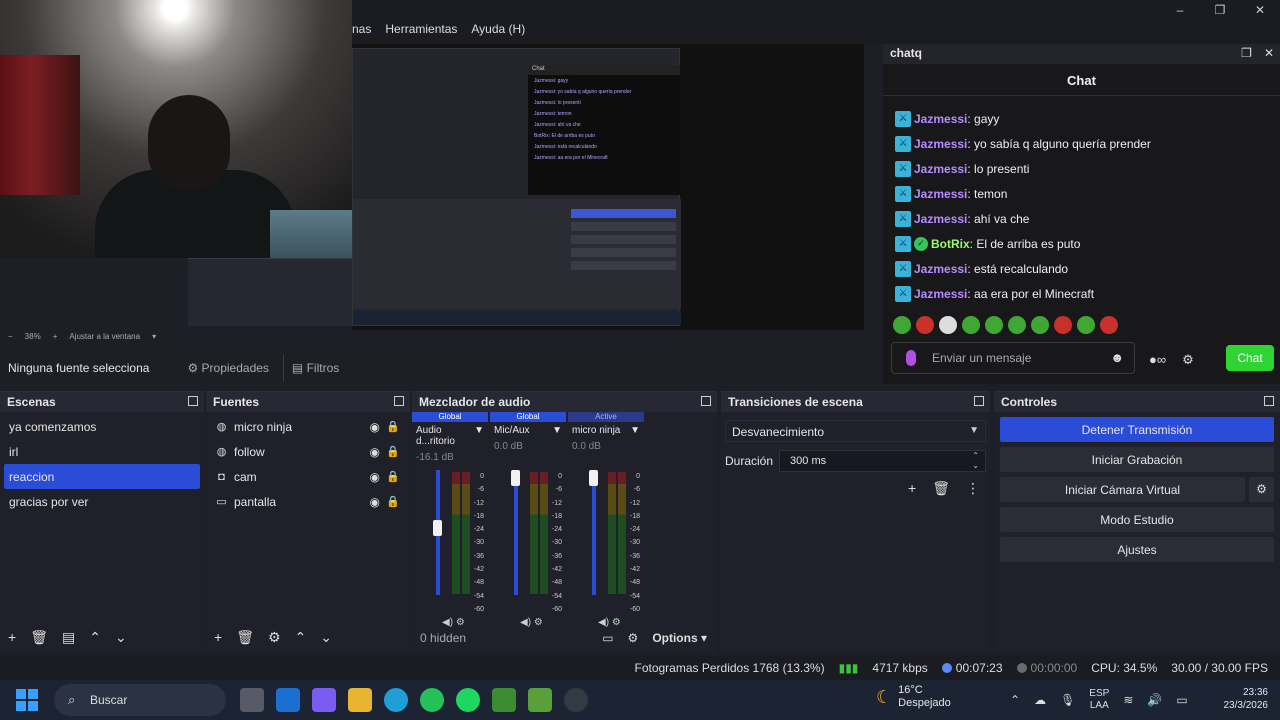  I want to click on duration-input: 300 ms ⌃ ⌄, so click(882, 461).